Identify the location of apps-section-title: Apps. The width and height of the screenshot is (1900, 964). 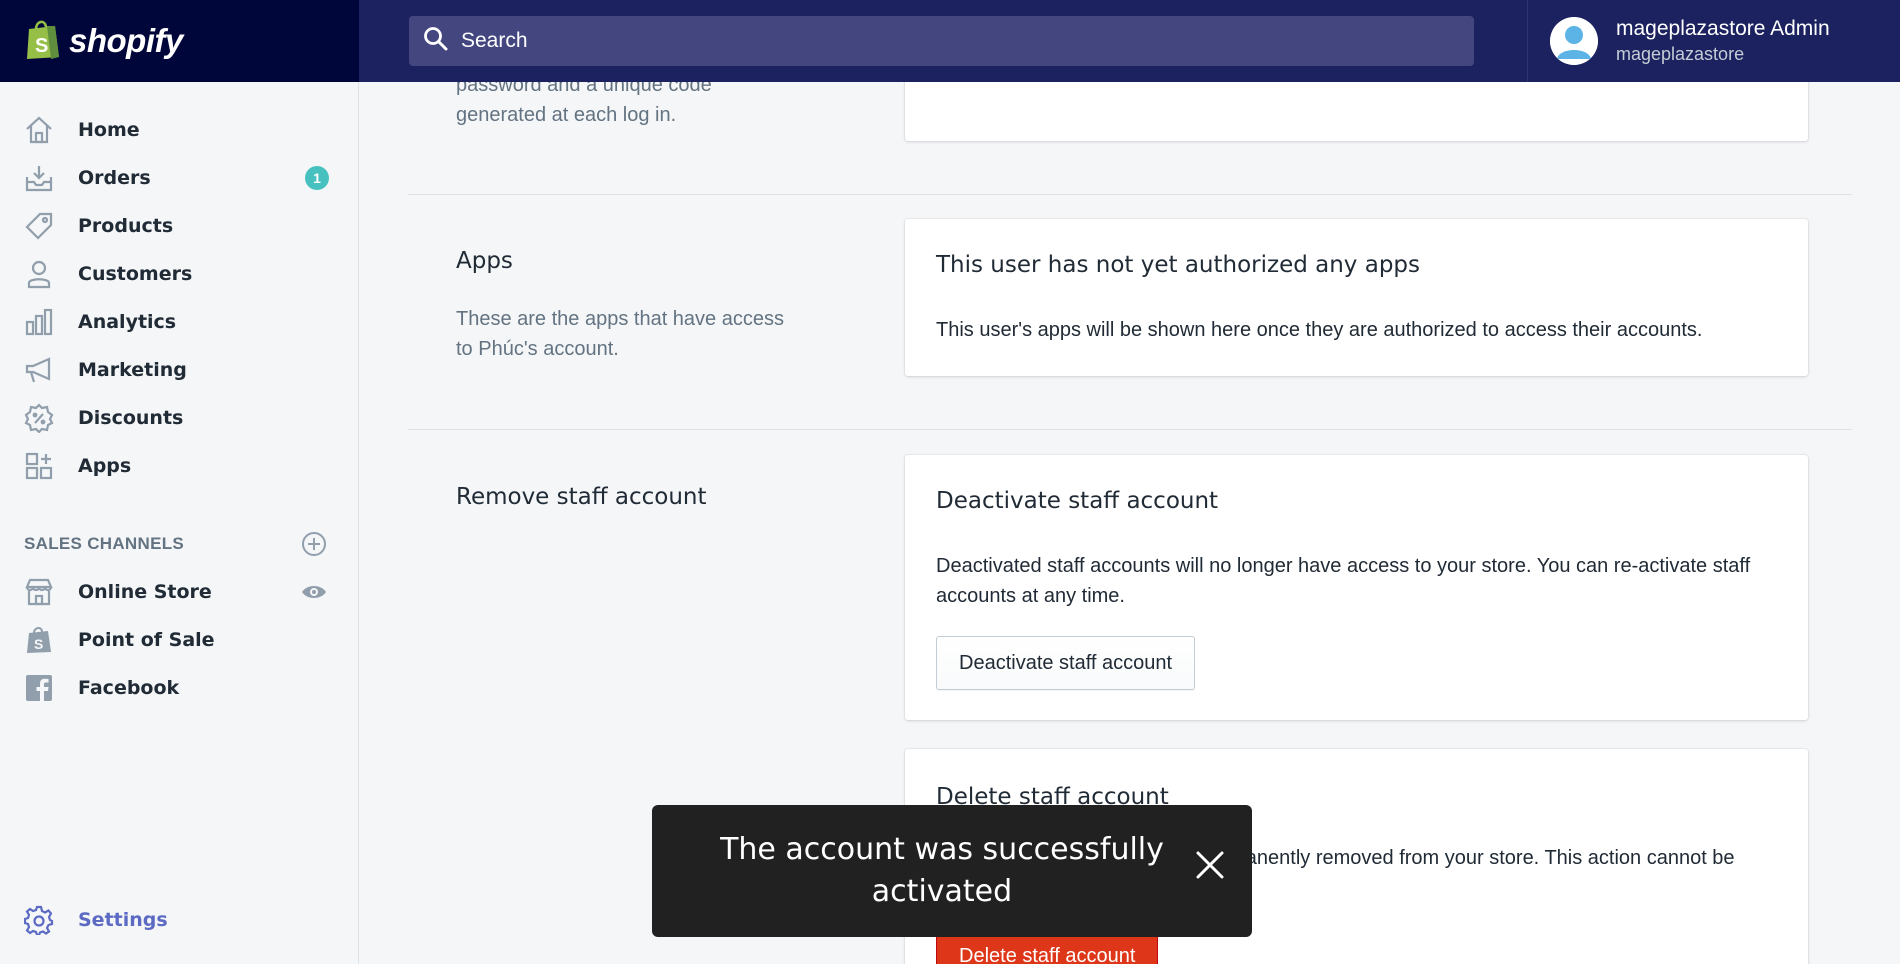
(484, 261).